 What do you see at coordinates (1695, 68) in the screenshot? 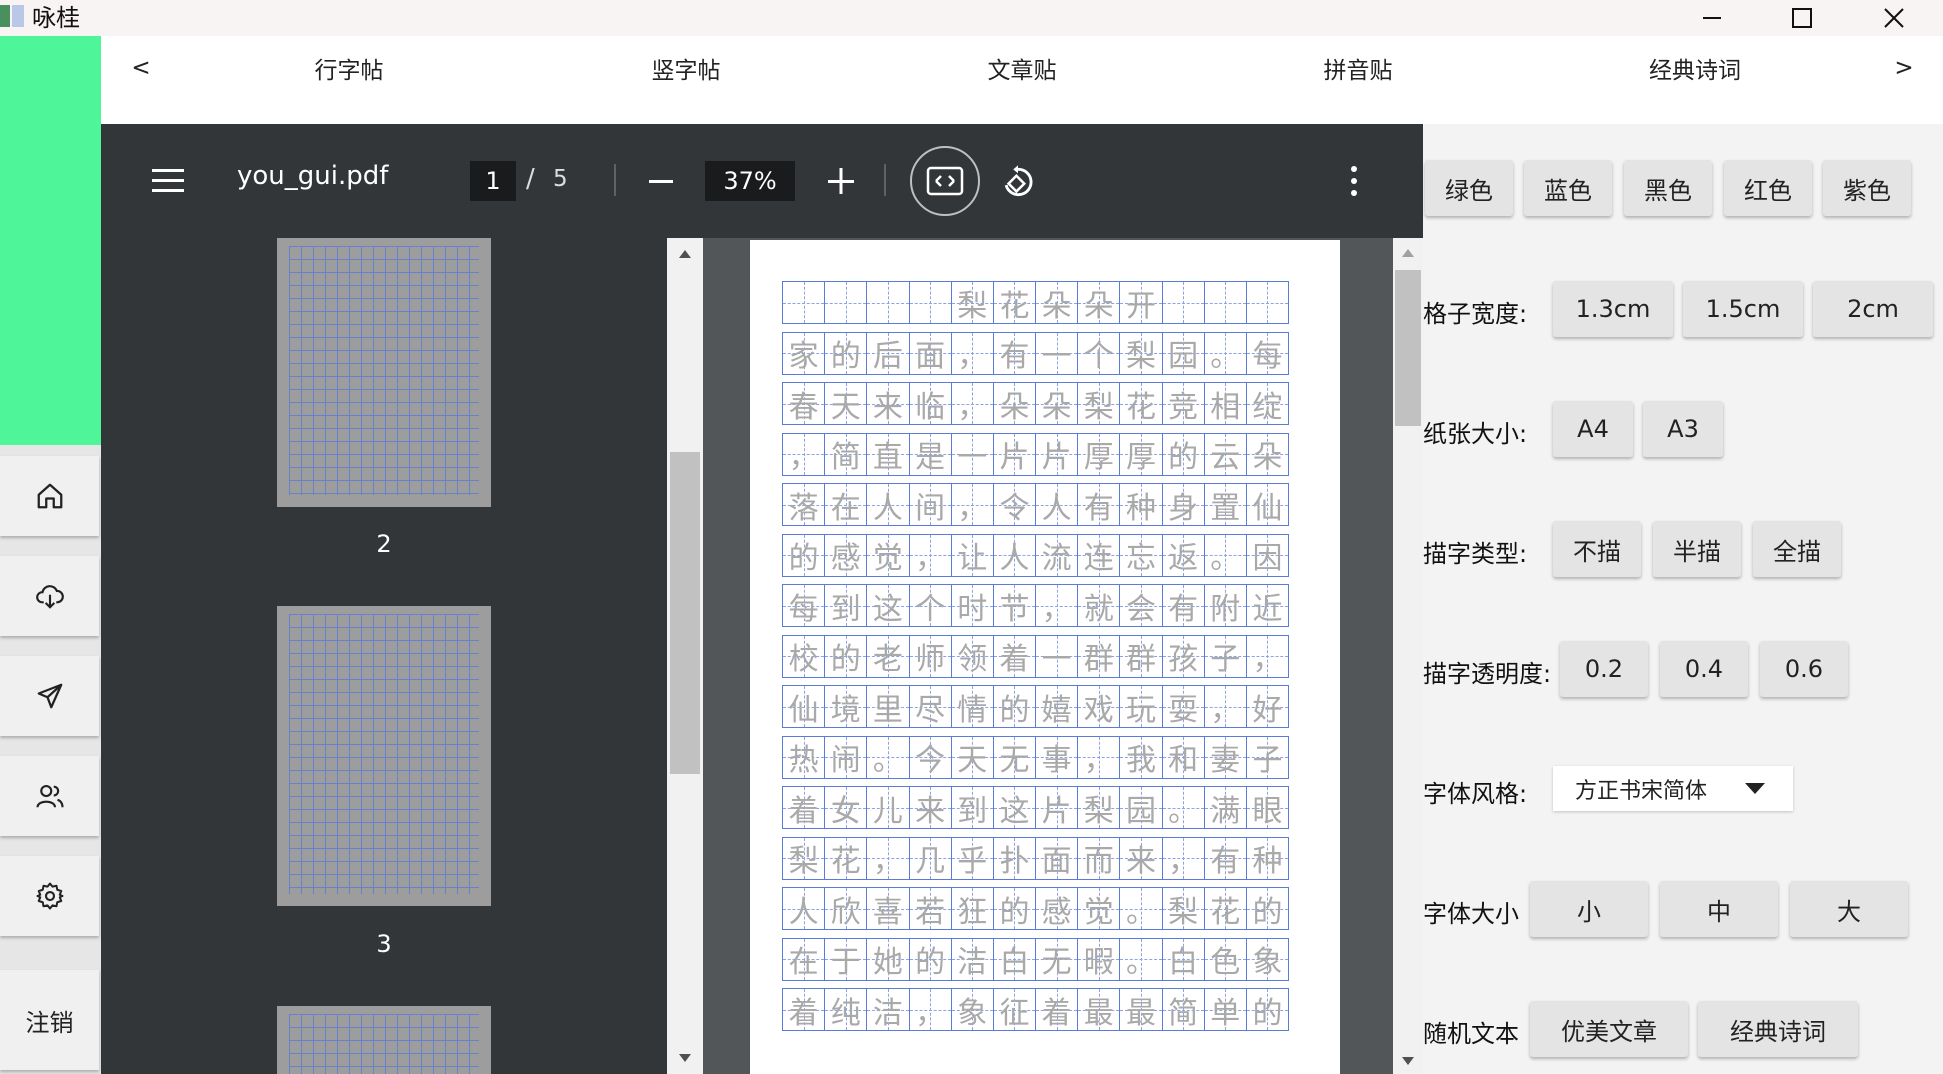
I see `tab-classic-poems: 经典诗词` at bounding box center [1695, 68].